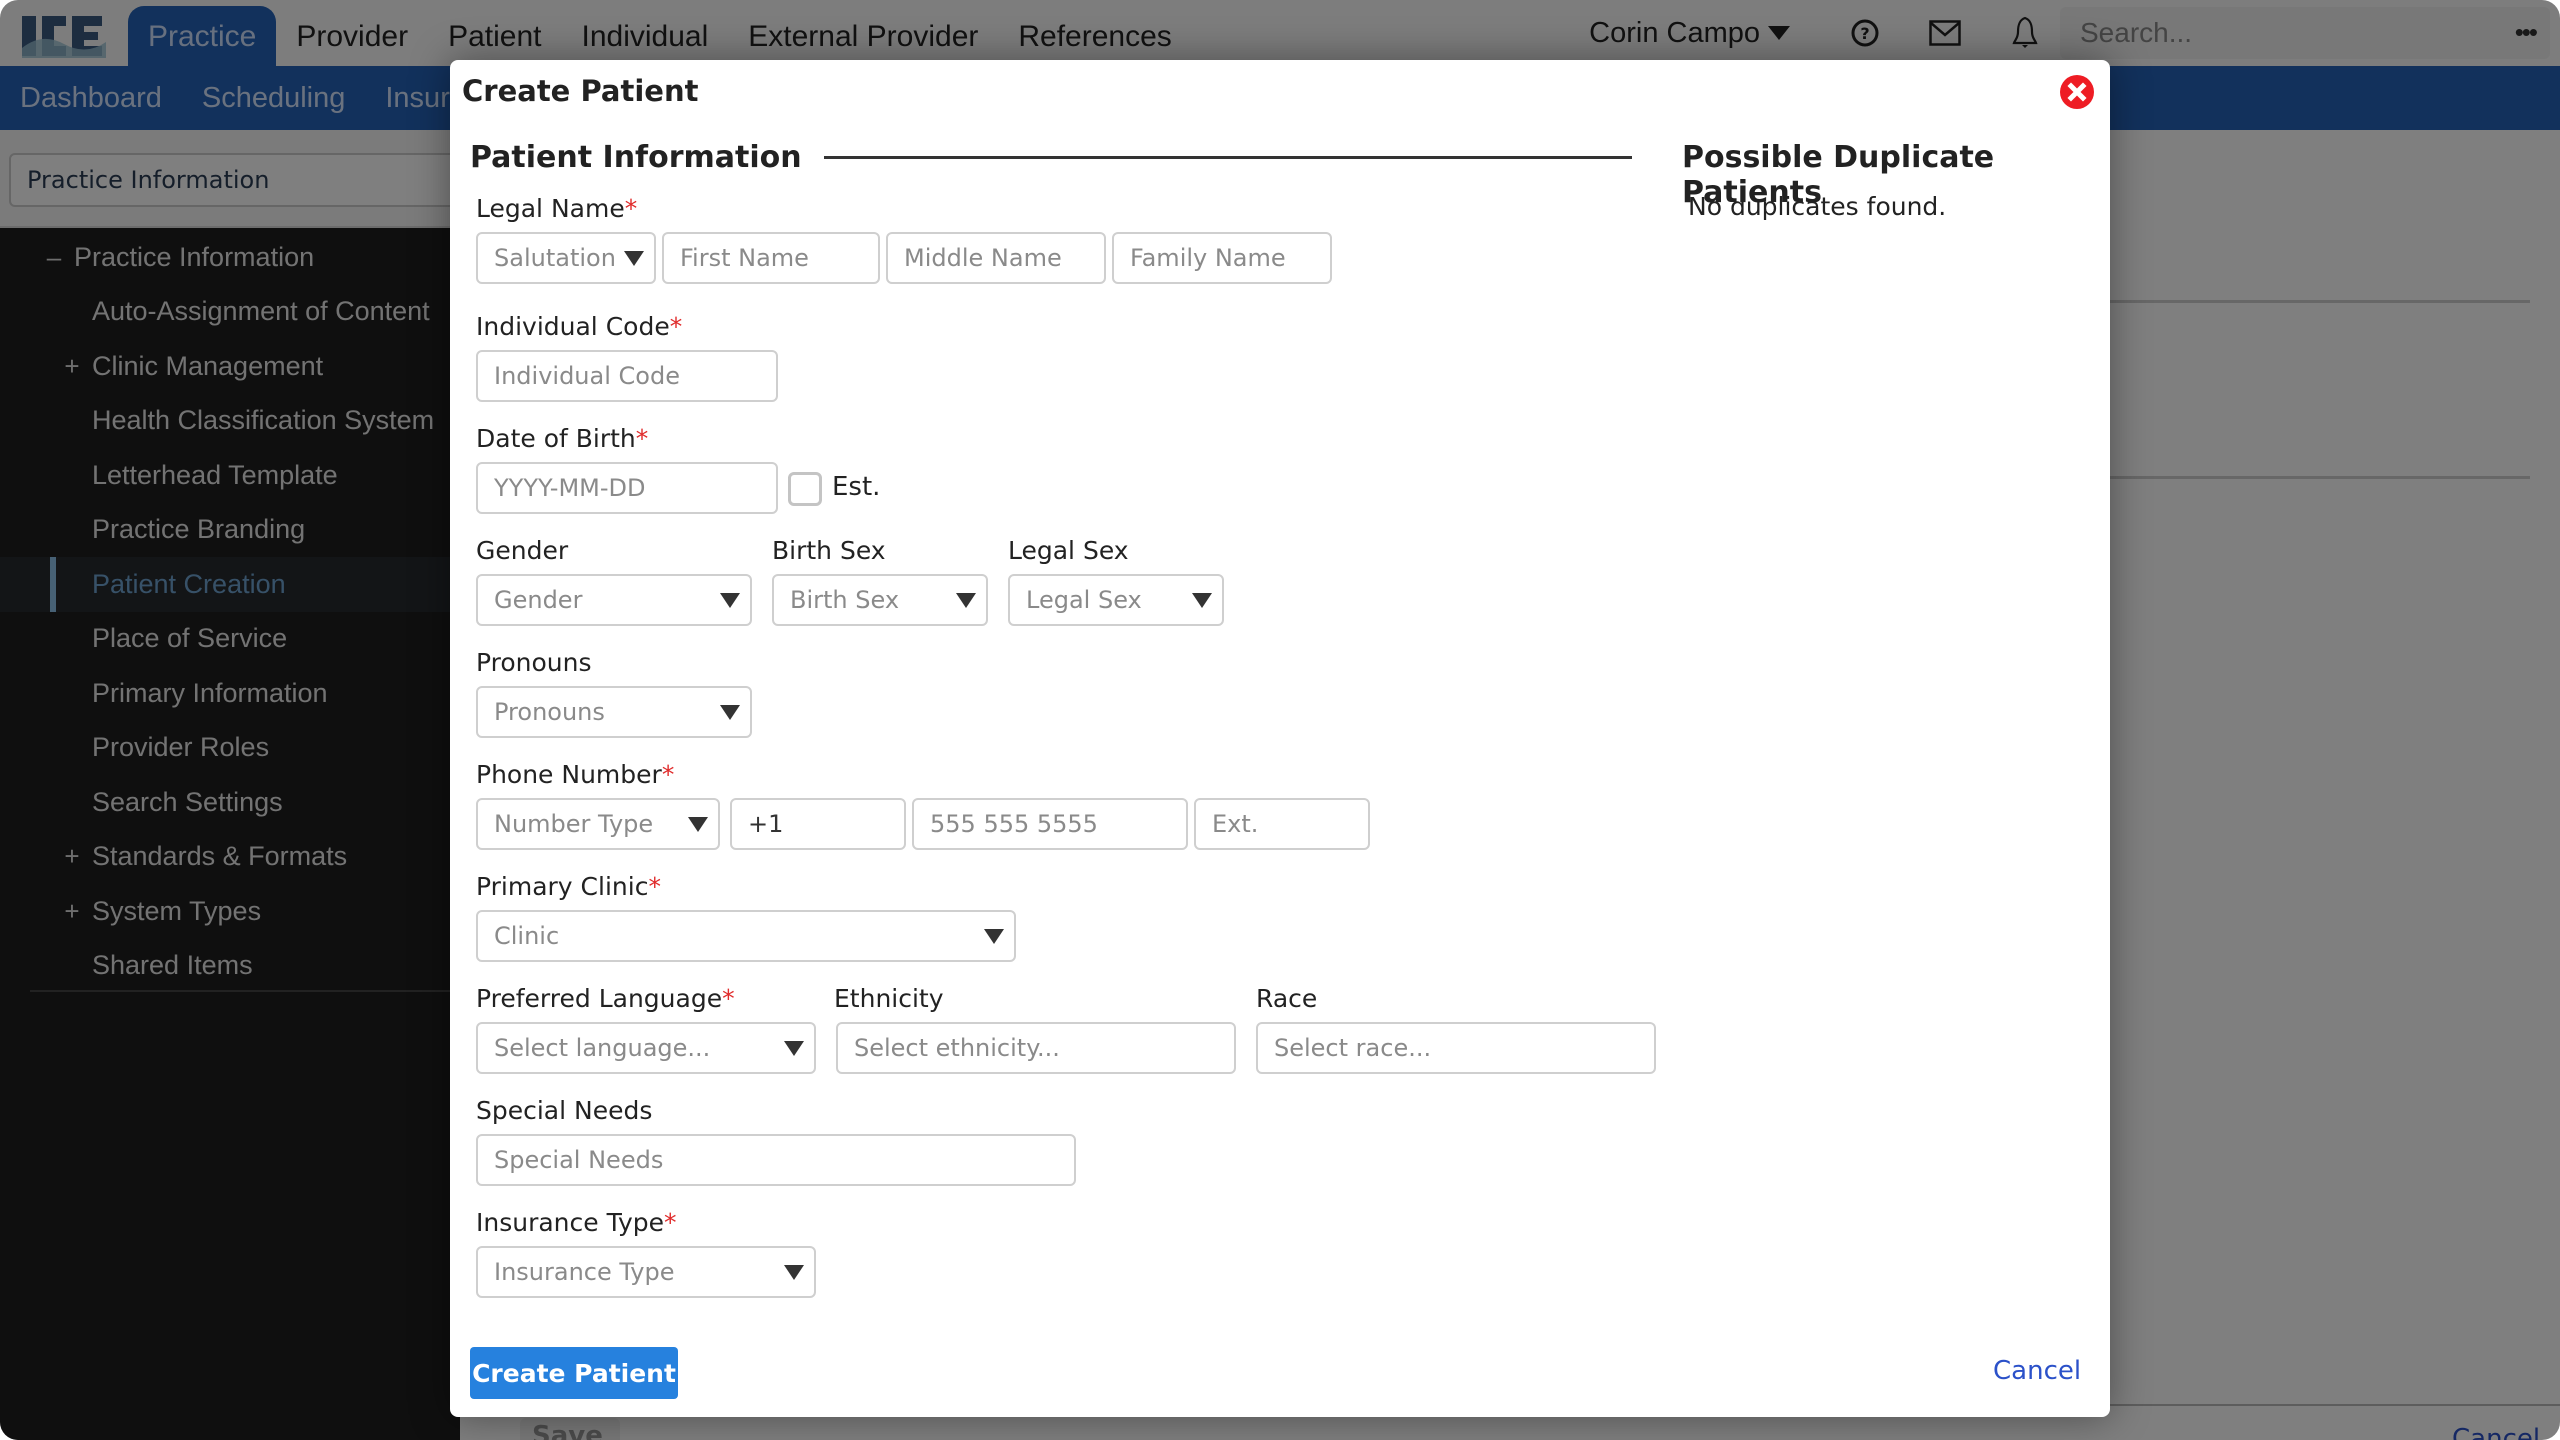  Describe the element at coordinates (574, 1373) in the screenshot. I see `create-patient-button: Create Patient` at that location.